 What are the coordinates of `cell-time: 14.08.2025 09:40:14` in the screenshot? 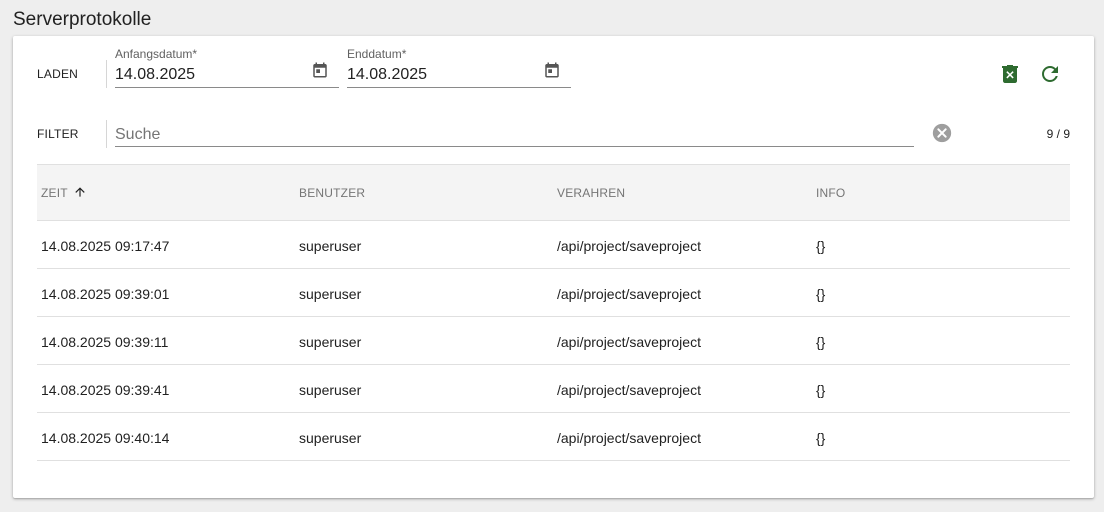 It's located at (105, 438).